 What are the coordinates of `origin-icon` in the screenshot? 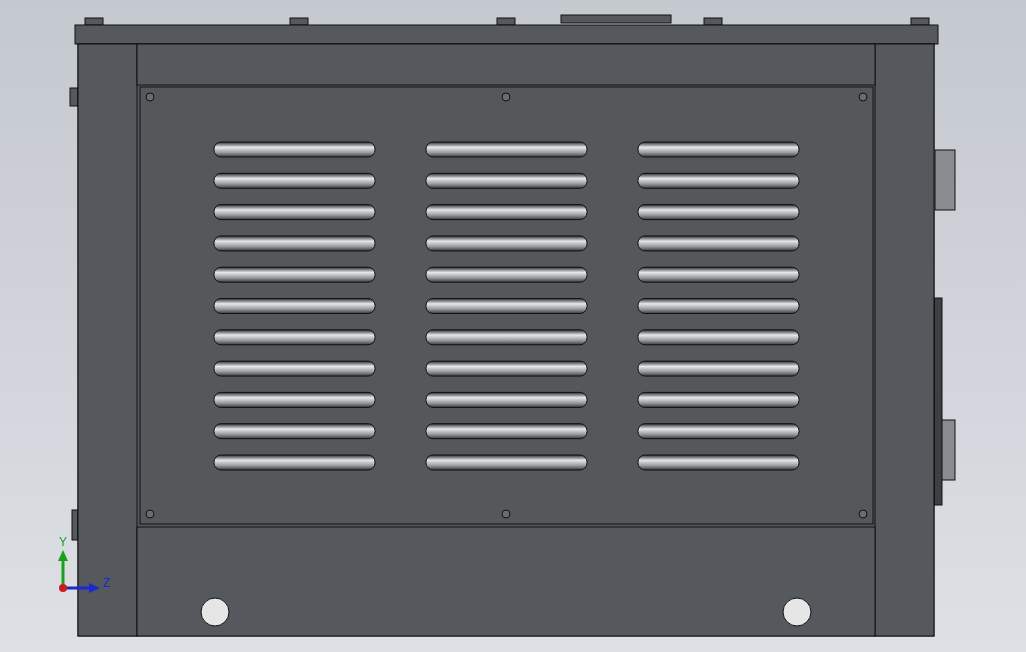 It's located at (63, 588).